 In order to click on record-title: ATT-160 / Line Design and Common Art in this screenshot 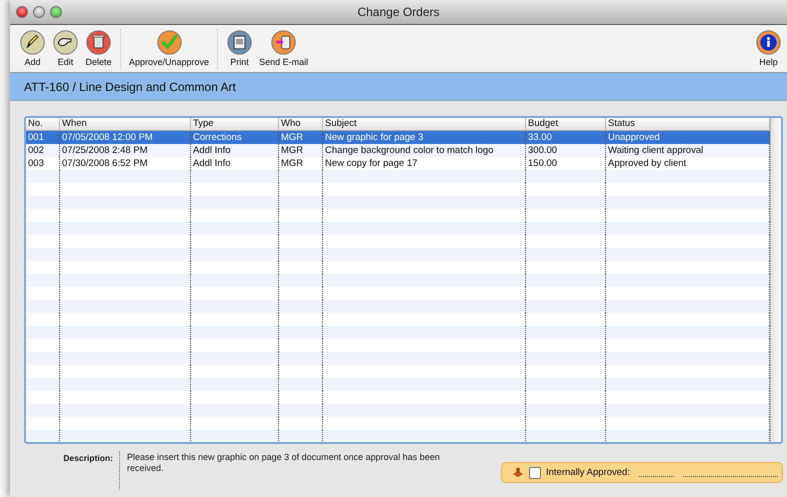, I will do `click(130, 87)`.